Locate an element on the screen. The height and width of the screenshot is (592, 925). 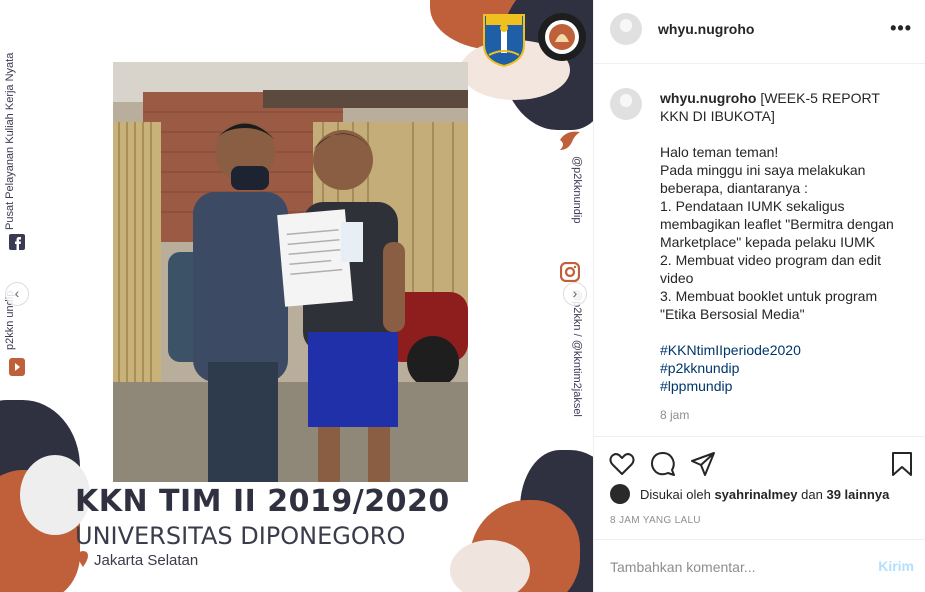
side-text-instagram-handle: @p2kknundip is located at coordinates (577, 190).